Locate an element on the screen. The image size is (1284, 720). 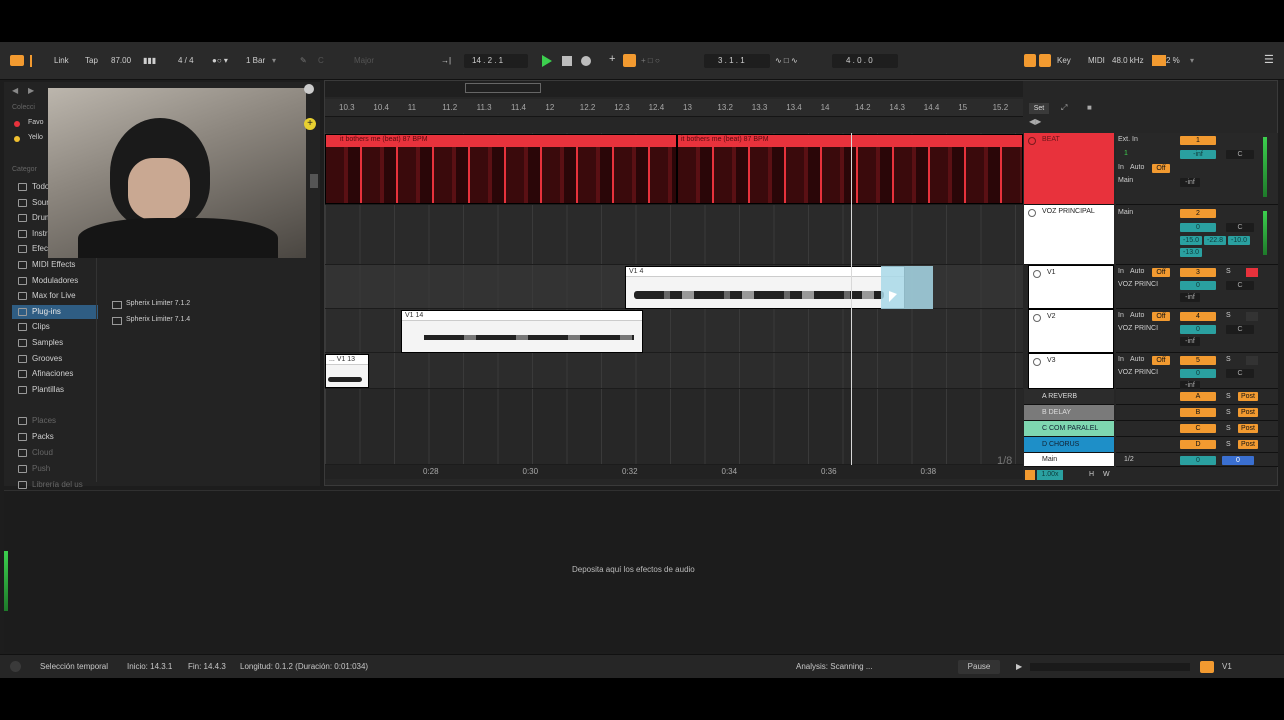
expand-icon: ⤢ is located at coordinates (1064, 108).